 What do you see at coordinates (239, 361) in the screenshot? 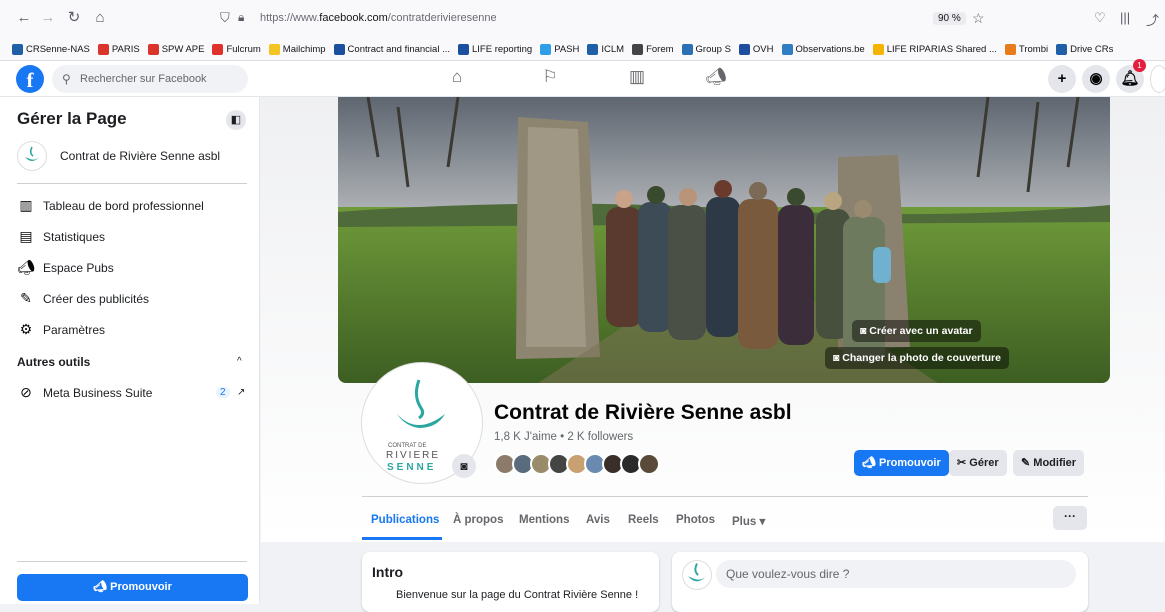
I see `chevron-up-icon: ^` at bounding box center [239, 361].